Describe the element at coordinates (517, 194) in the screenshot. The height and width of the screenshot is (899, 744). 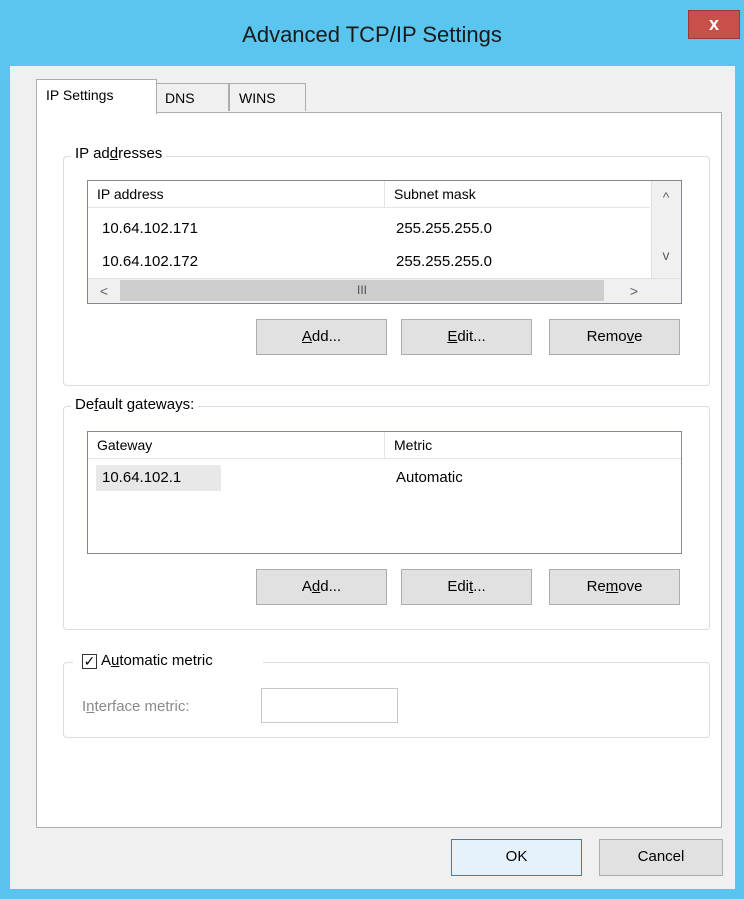
I see `subnet-mask-column-header: Subnet mask` at that location.